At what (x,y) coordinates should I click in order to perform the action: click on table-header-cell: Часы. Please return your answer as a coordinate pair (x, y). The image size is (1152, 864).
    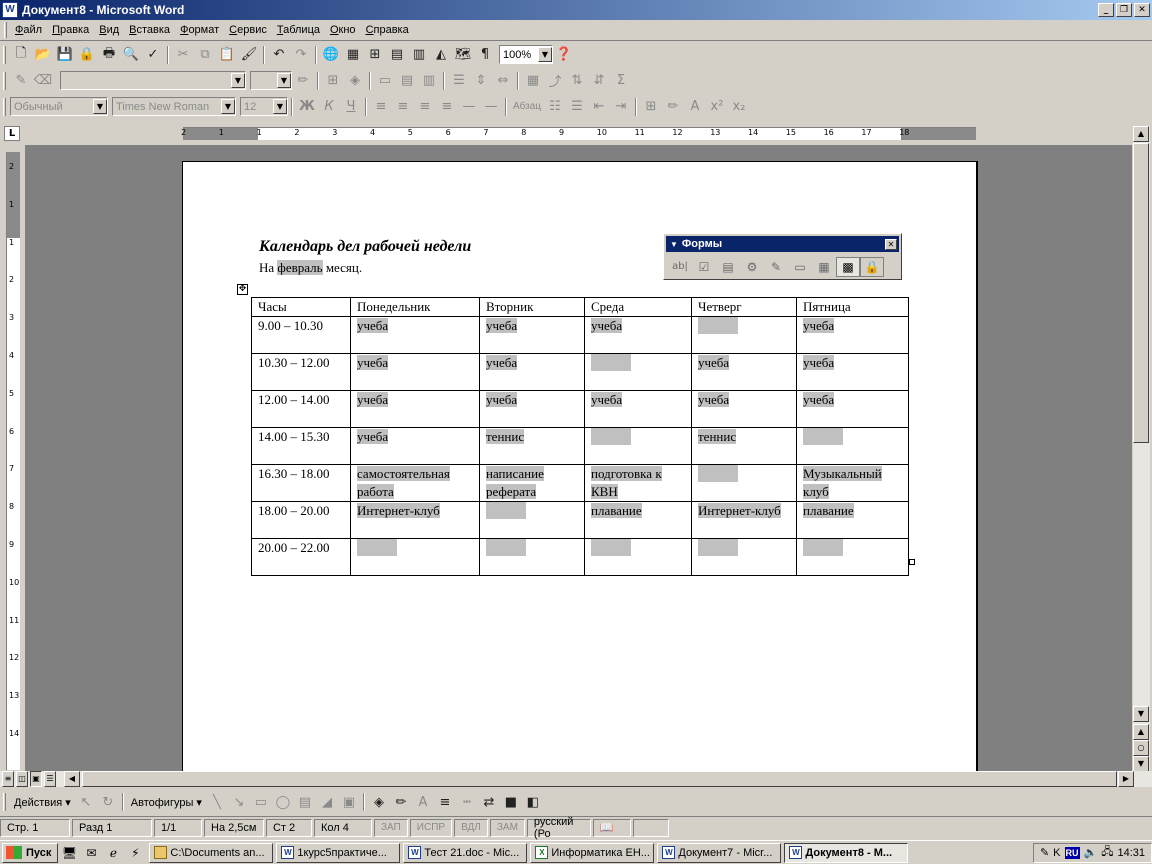
    Looking at the image, I should click on (301, 307).